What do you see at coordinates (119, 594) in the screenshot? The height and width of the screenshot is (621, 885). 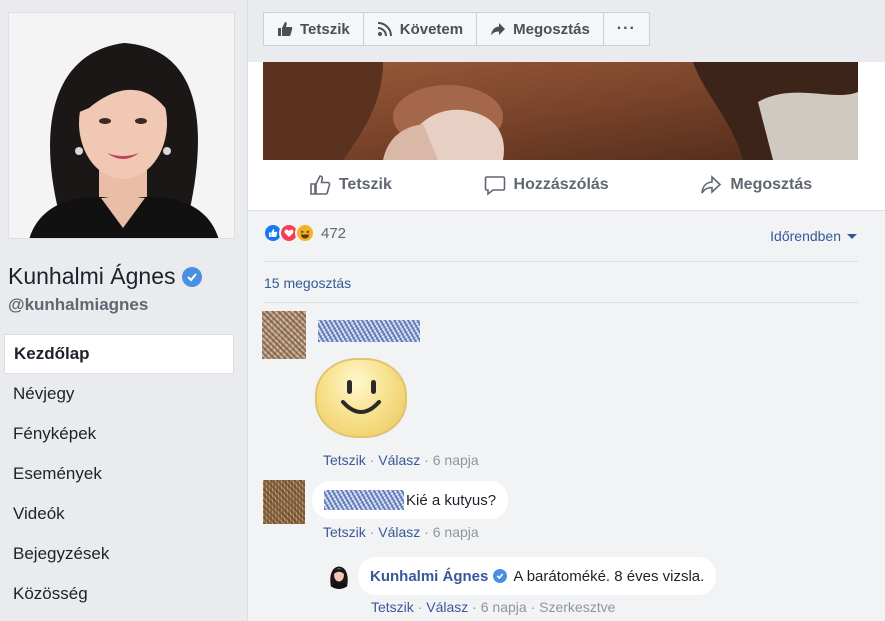 I see `nav-item-community: Közösség` at bounding box center [119, 594].